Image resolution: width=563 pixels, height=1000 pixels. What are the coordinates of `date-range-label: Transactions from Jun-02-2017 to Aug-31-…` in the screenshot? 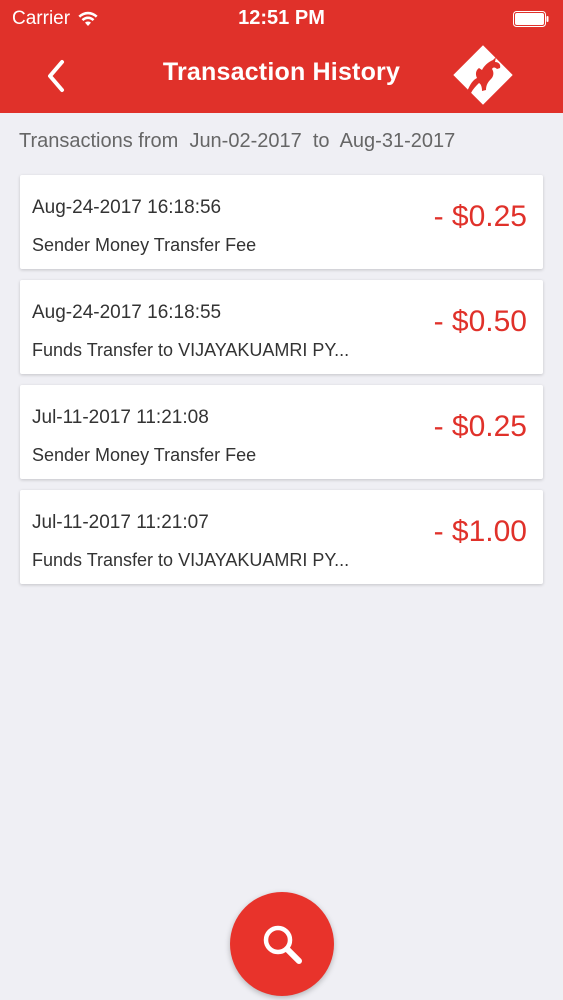 It's located at (237, 141).